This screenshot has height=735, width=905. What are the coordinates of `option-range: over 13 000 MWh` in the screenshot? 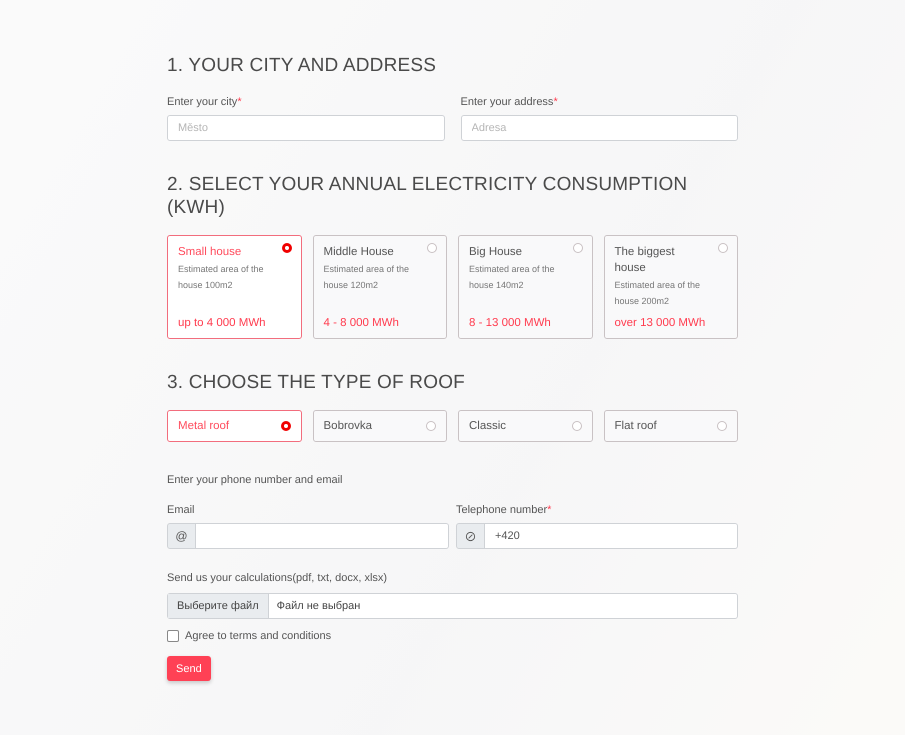 It's located at (660, 323).